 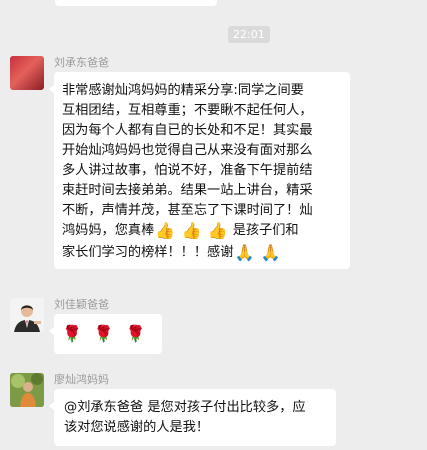 What do you see at coordinates (192, 417) in the screenshot?
I see `message-bubble: @刘承东爸爸 是您对孩子付出比较多，应 该对您说感谢的人是我！` at bounding box center [192, 417].